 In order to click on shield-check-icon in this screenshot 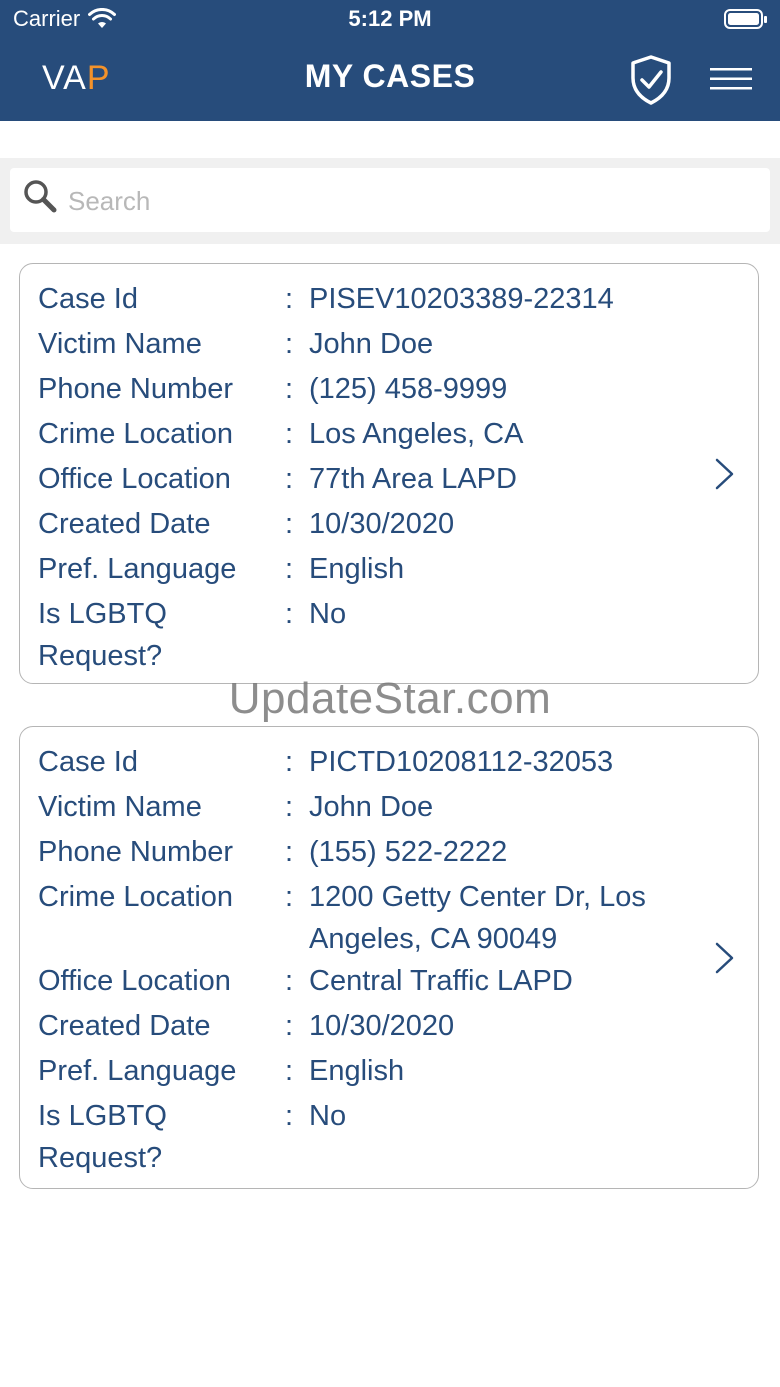, I will do `click(651, 80)`.